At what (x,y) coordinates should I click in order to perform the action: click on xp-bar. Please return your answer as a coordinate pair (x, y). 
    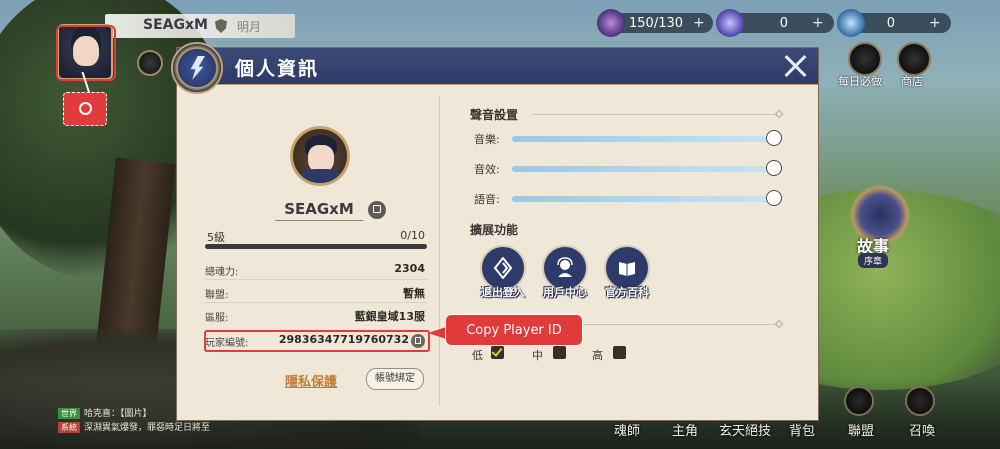
    Looking at the image, I should click on (316, 246).